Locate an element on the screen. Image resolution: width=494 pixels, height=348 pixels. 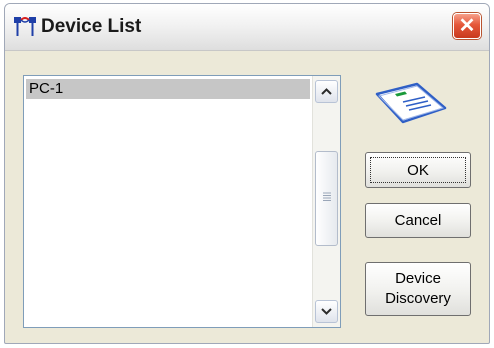
scroll-up-button is located at coordinates (326, 91).